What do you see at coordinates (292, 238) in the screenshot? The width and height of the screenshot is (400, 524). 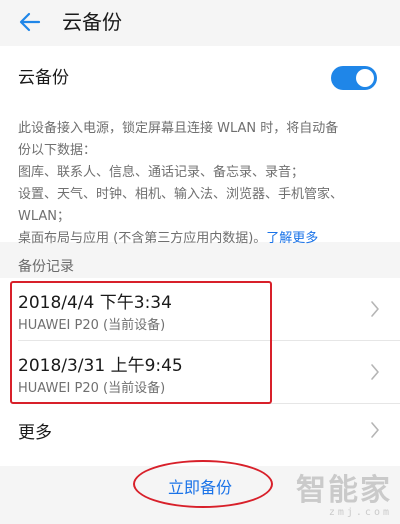 I see `learn-more-link: 了解更多` at bounding box center [292, 238].